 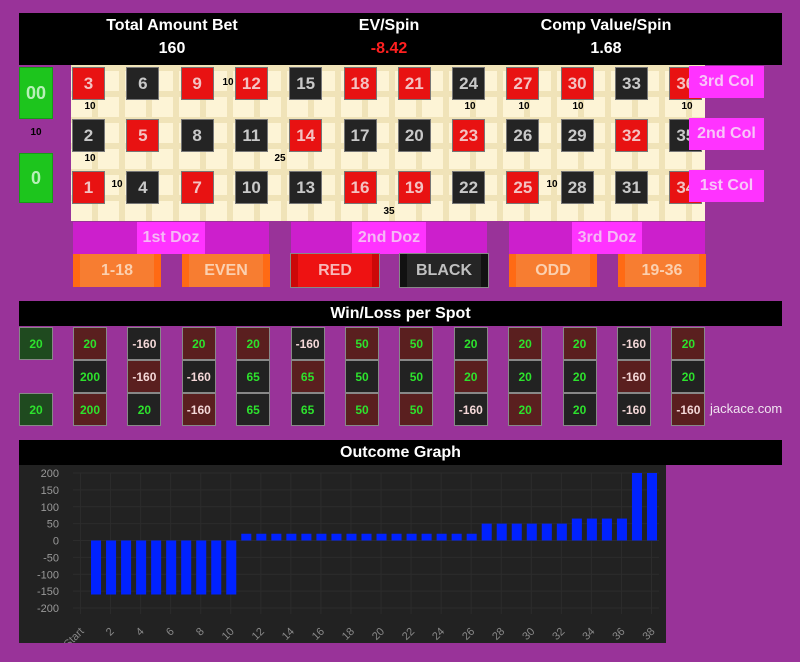 What do you see at coordinates (117, 270) in the screenshot?
I see `bet-1-18: 1-18` at bounding box center [117, 270].